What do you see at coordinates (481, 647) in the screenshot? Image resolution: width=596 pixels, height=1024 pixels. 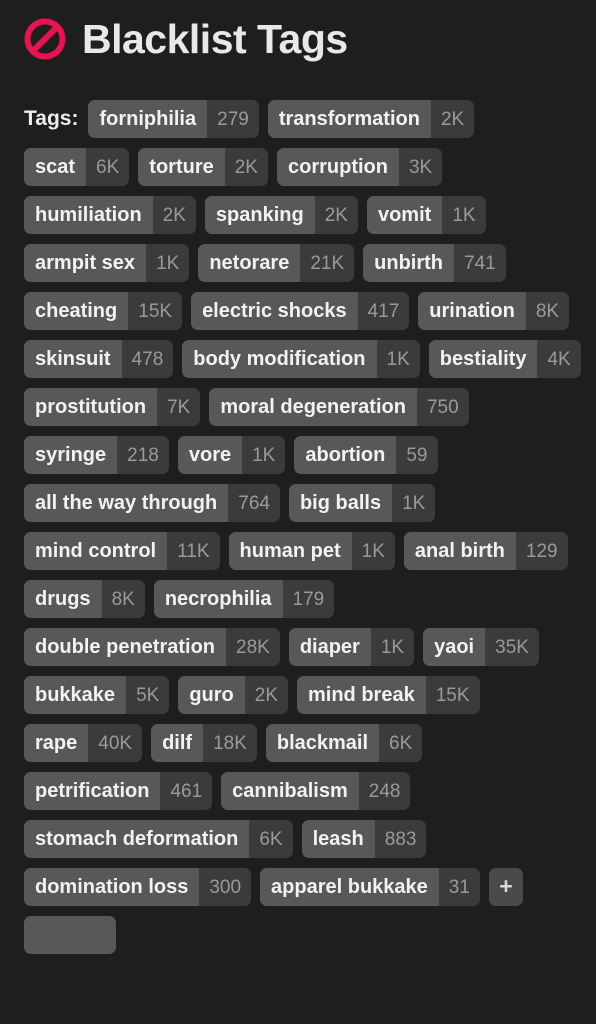 I see `tag-pill: yaoi 35K` at bounding box center [481, 647].